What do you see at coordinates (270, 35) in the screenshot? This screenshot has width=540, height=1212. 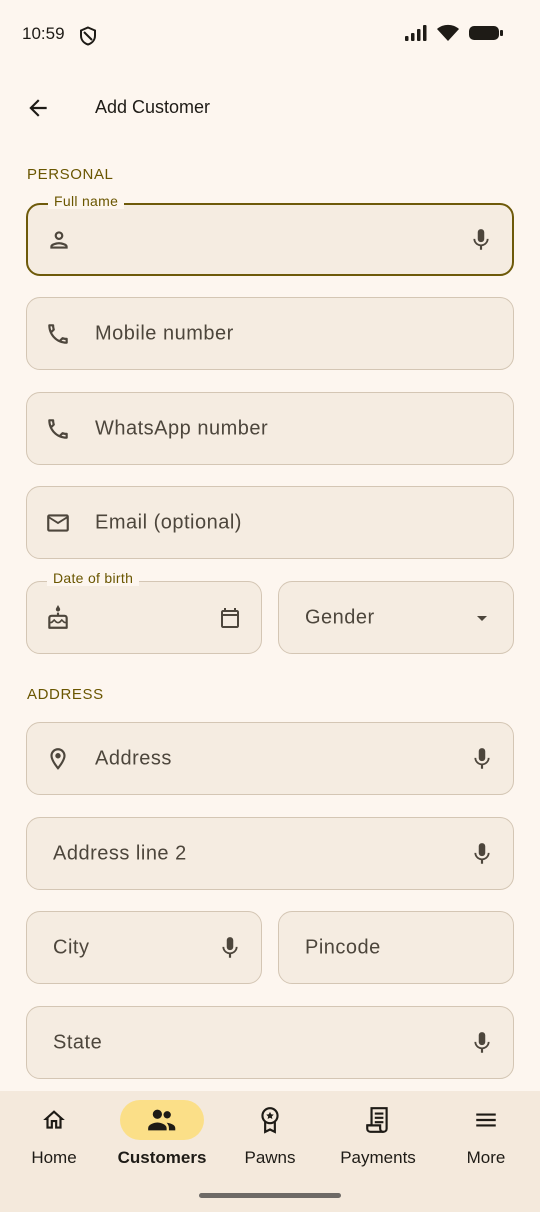 I see `status-bar: 10:59` at bounding box center [270, 35].